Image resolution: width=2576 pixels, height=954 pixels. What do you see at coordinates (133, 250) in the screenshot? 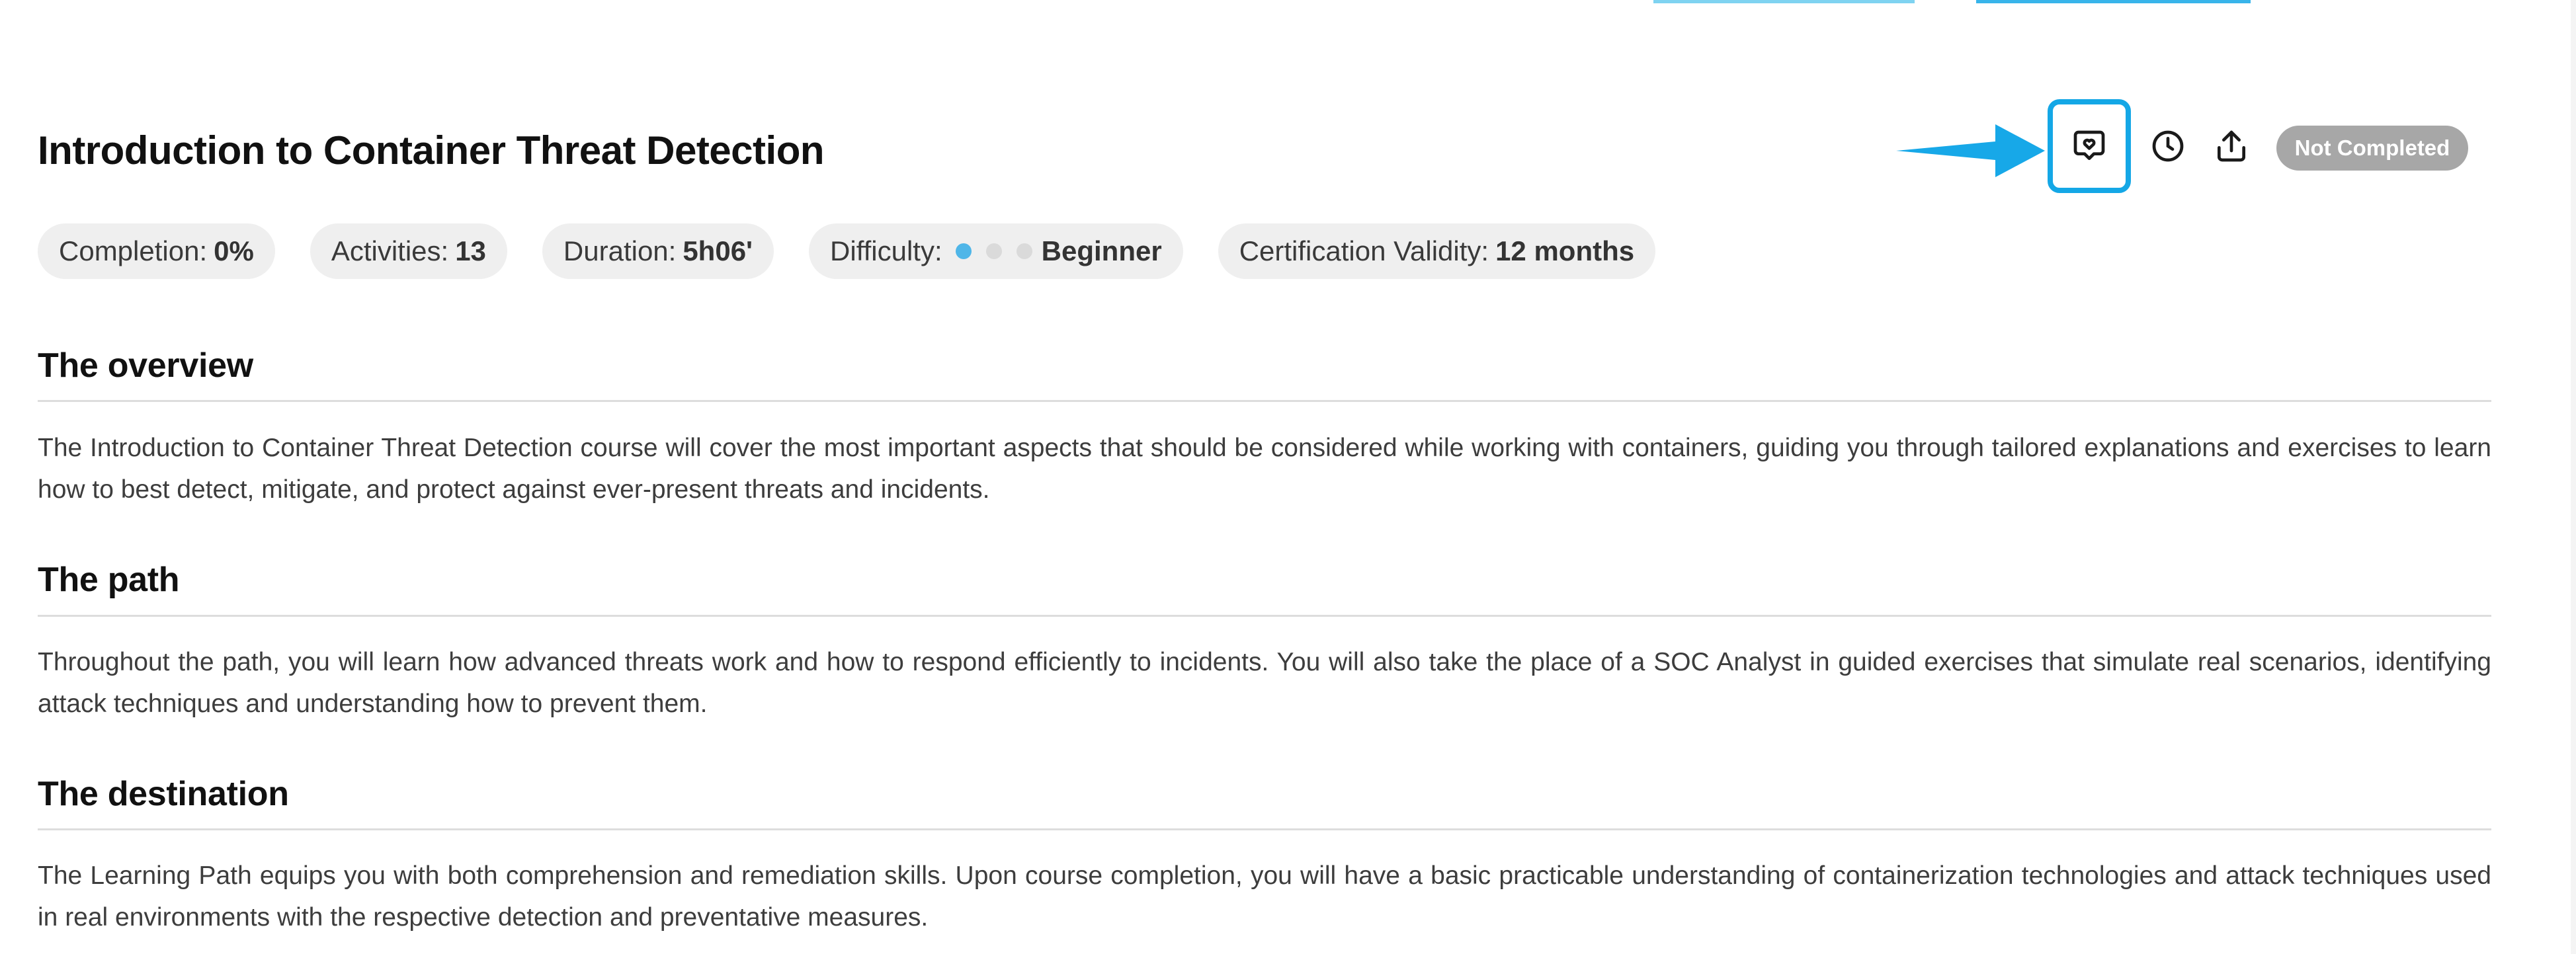
I see `completion-label: Completion:` at bounding box center [133, 250].